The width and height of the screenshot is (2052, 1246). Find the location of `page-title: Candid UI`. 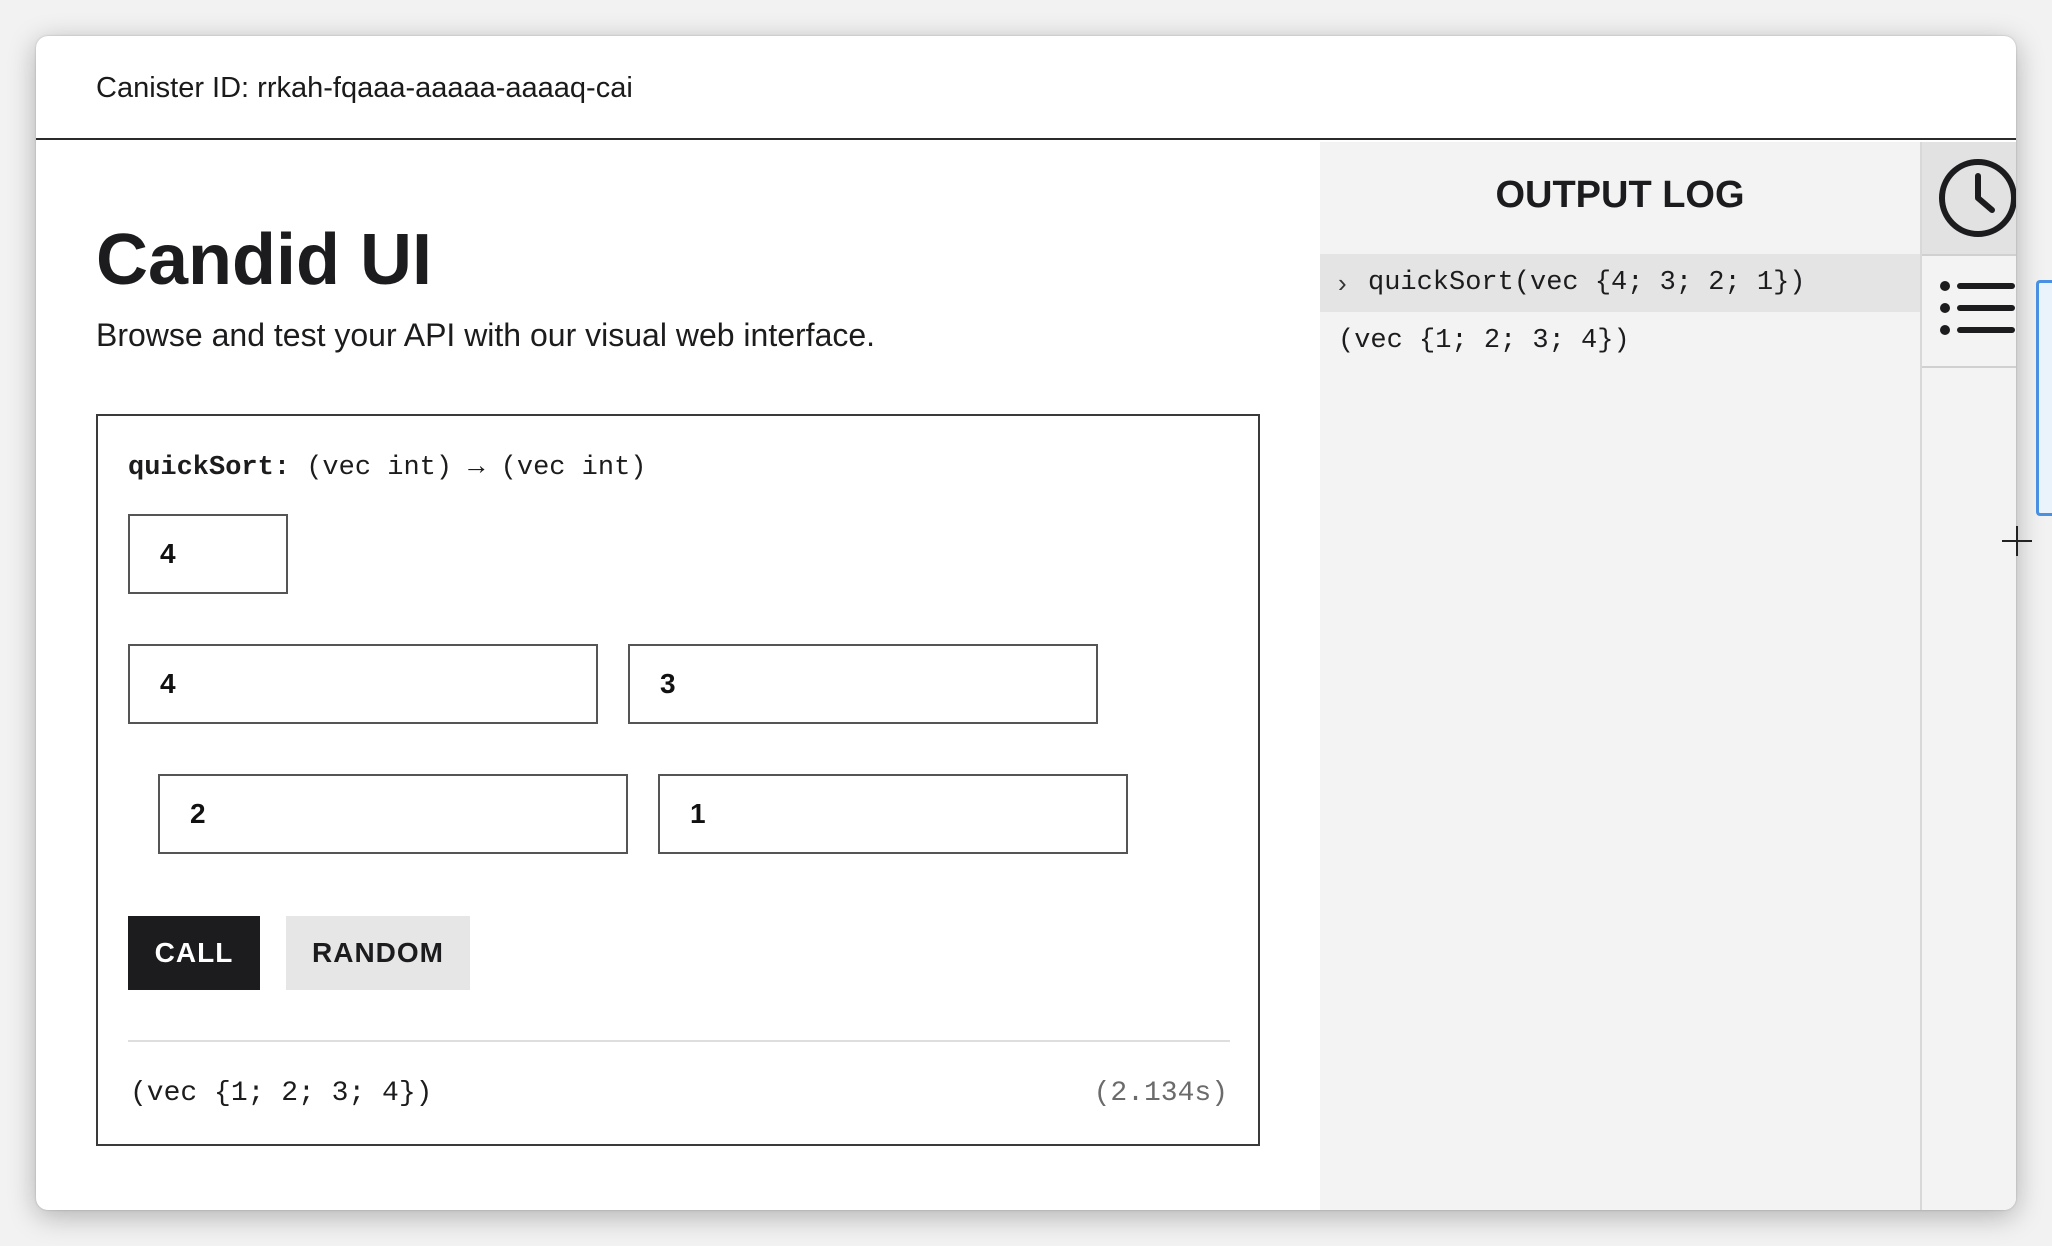

page-title: Candid UI is located at coordinates (264, 260).